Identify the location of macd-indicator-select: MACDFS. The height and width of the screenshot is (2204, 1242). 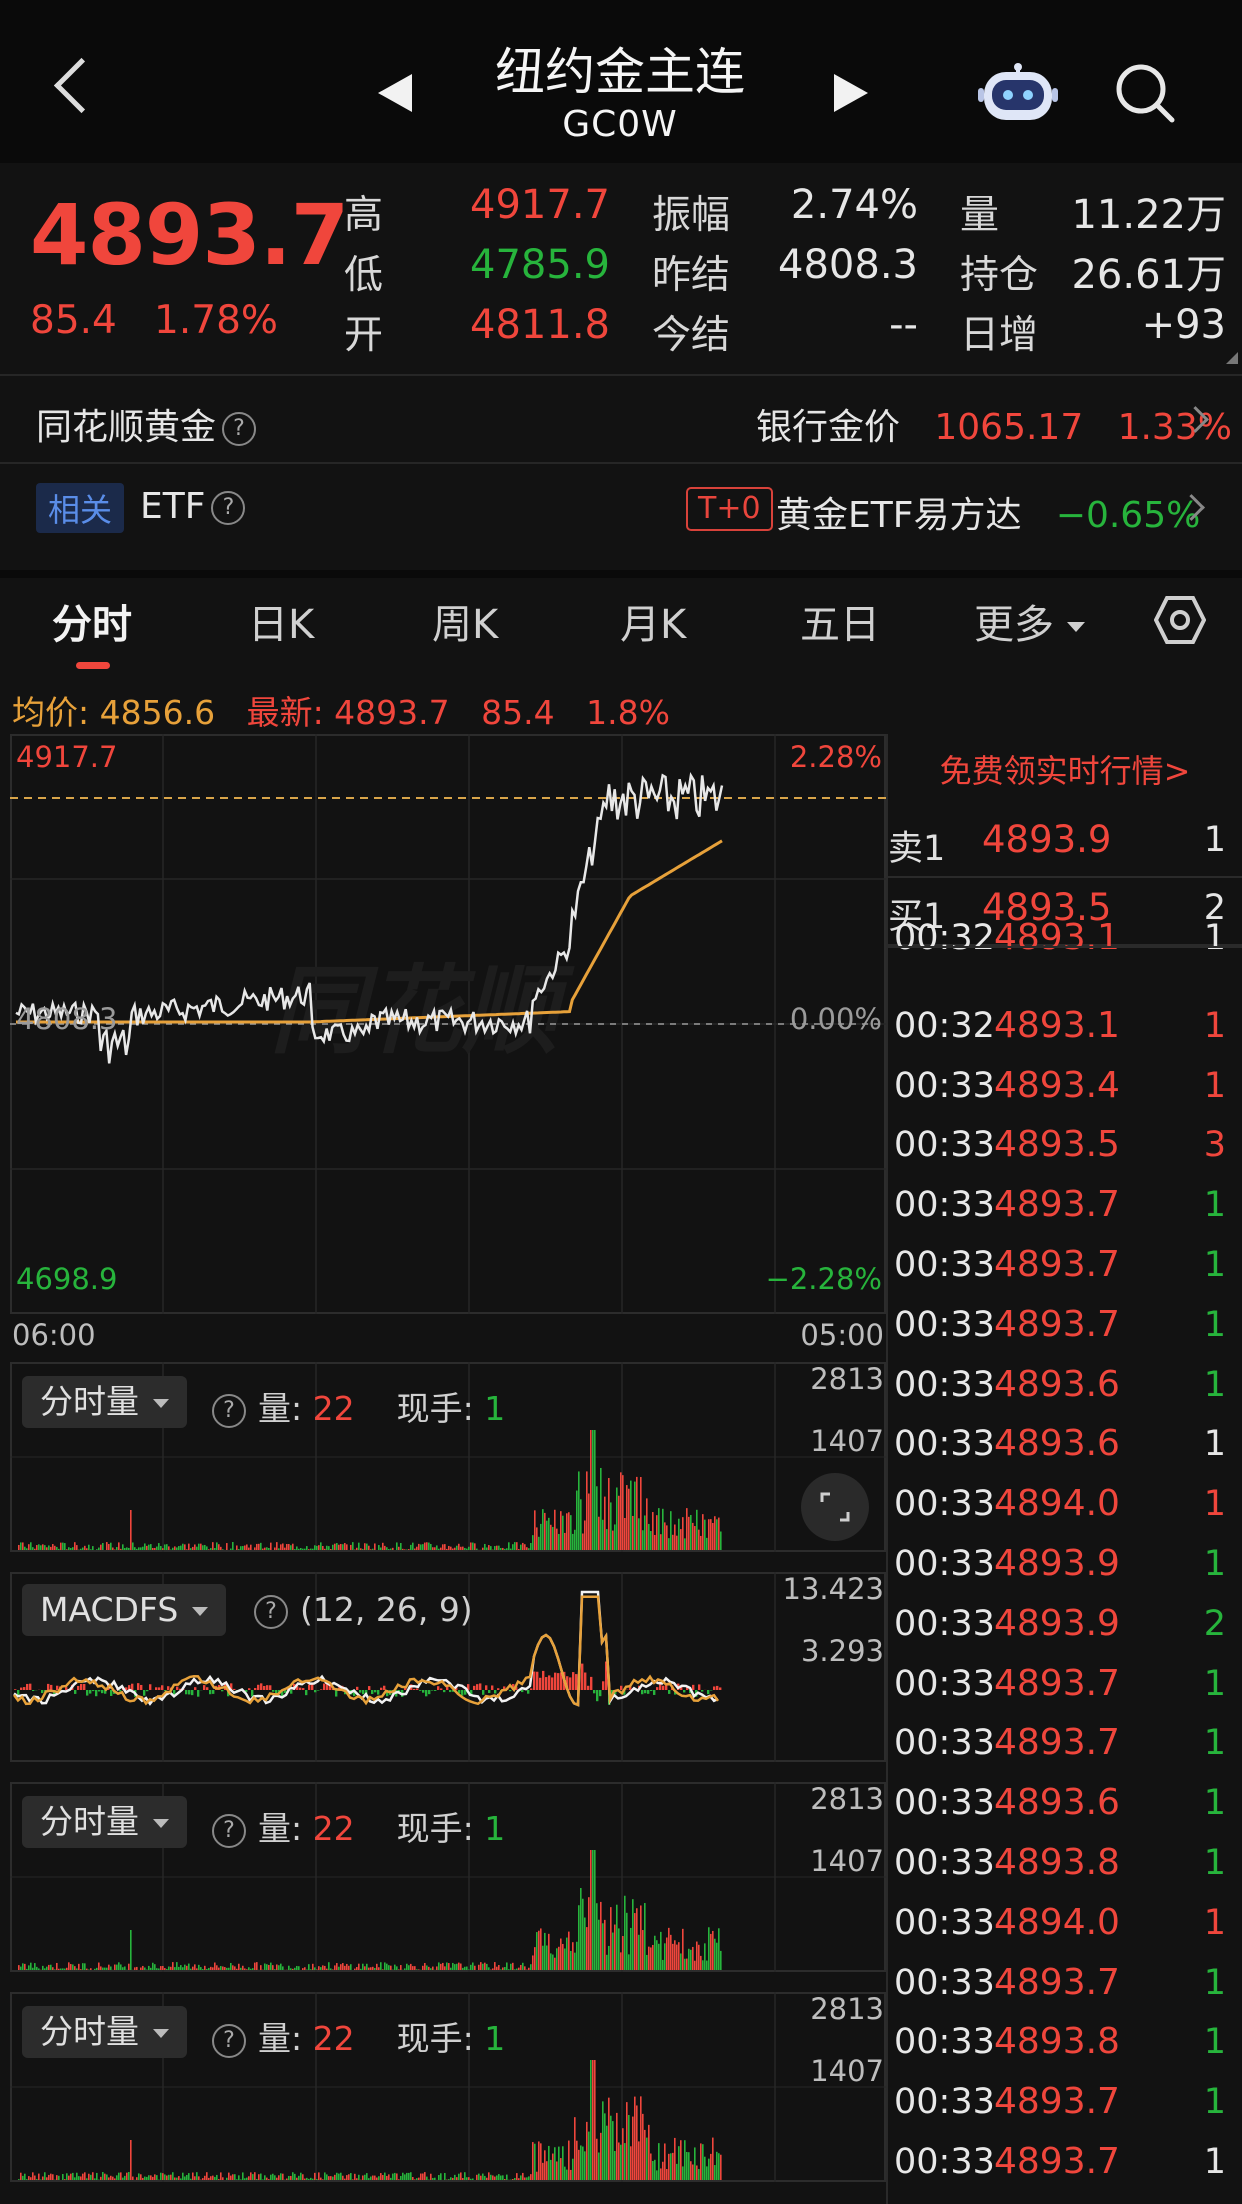
(124, 1610).